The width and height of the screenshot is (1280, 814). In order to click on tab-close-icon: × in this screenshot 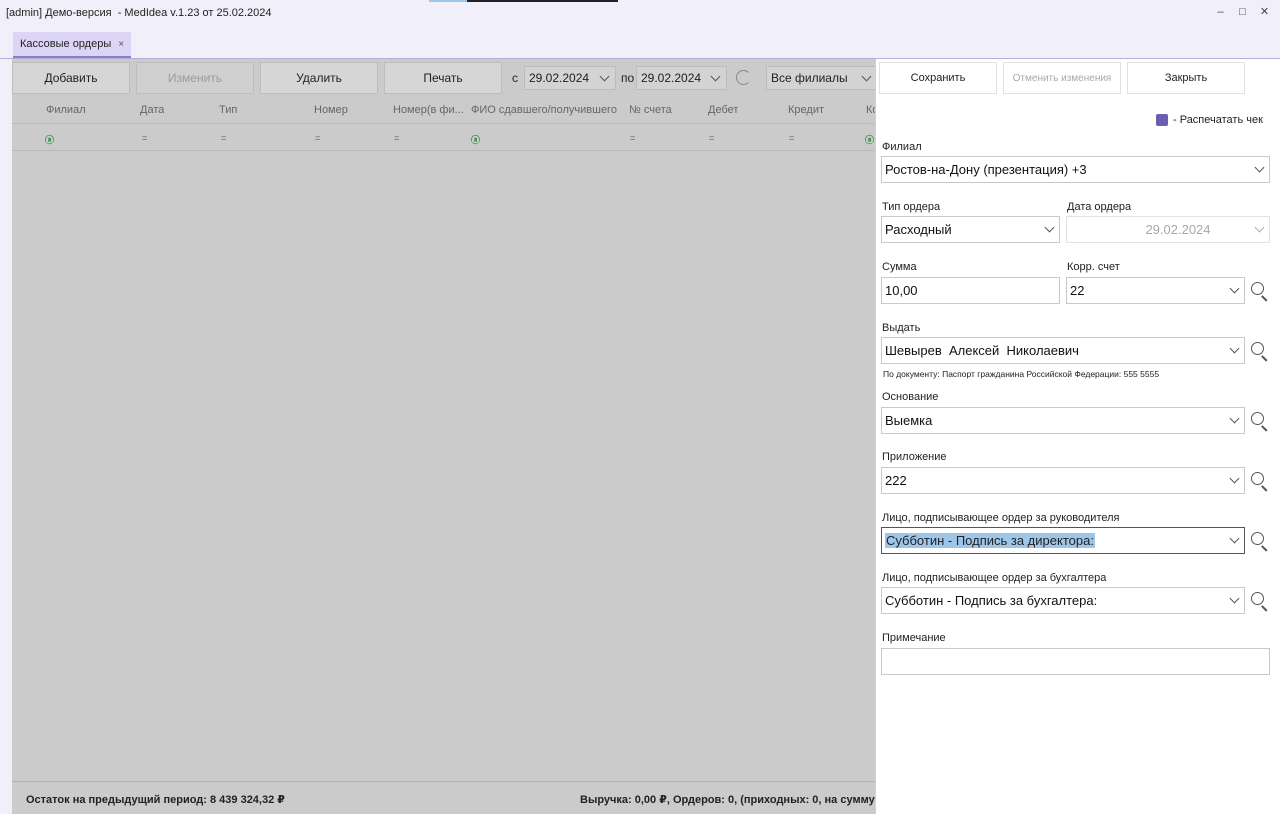, I will do `click(121, 44)`.